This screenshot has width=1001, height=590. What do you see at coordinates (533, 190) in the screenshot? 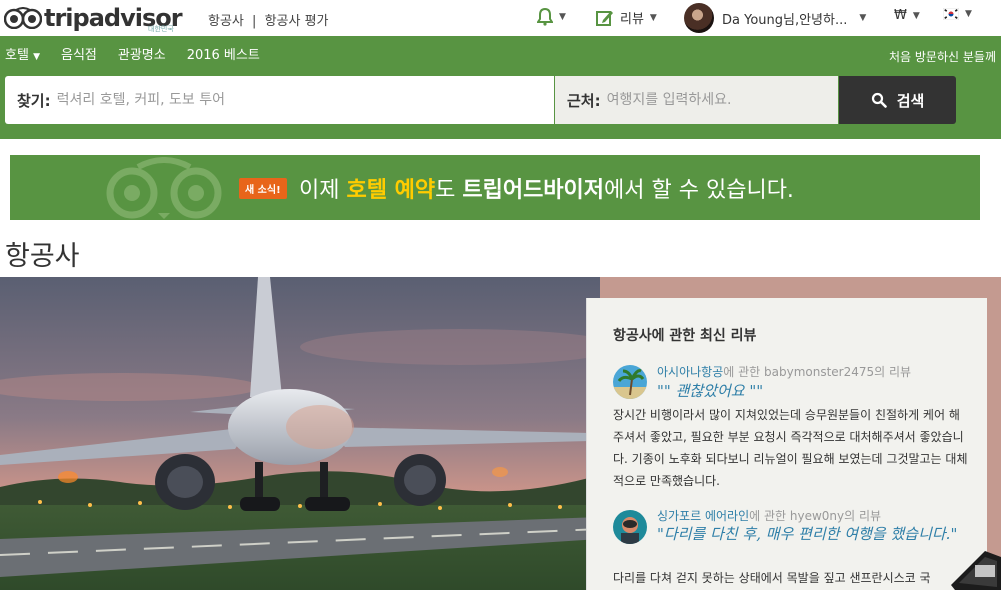
I see `promo-highlight-tripadvisor: 트립어드바이저` at bounding box center [533, 190].